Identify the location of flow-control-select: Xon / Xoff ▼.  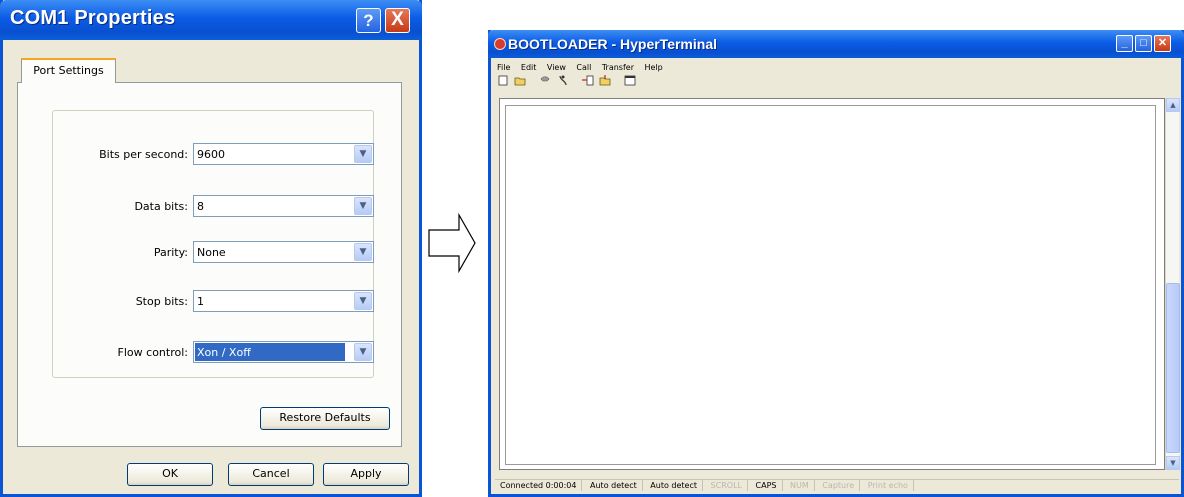
(283, 352).